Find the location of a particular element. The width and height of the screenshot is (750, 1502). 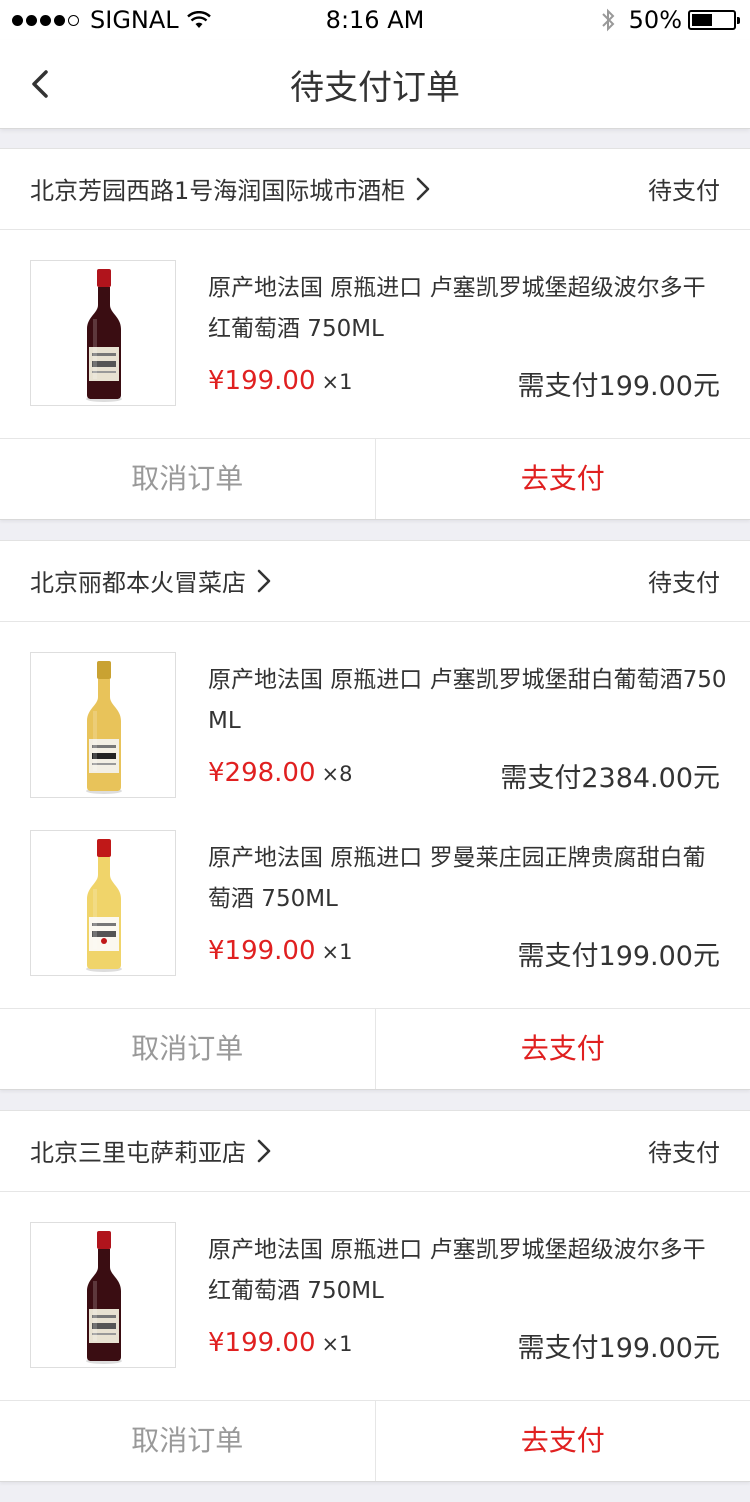

store-header: 北京芳园西路1号海润国际城市酒柜 待支付 is located at coordinates (375, 189).